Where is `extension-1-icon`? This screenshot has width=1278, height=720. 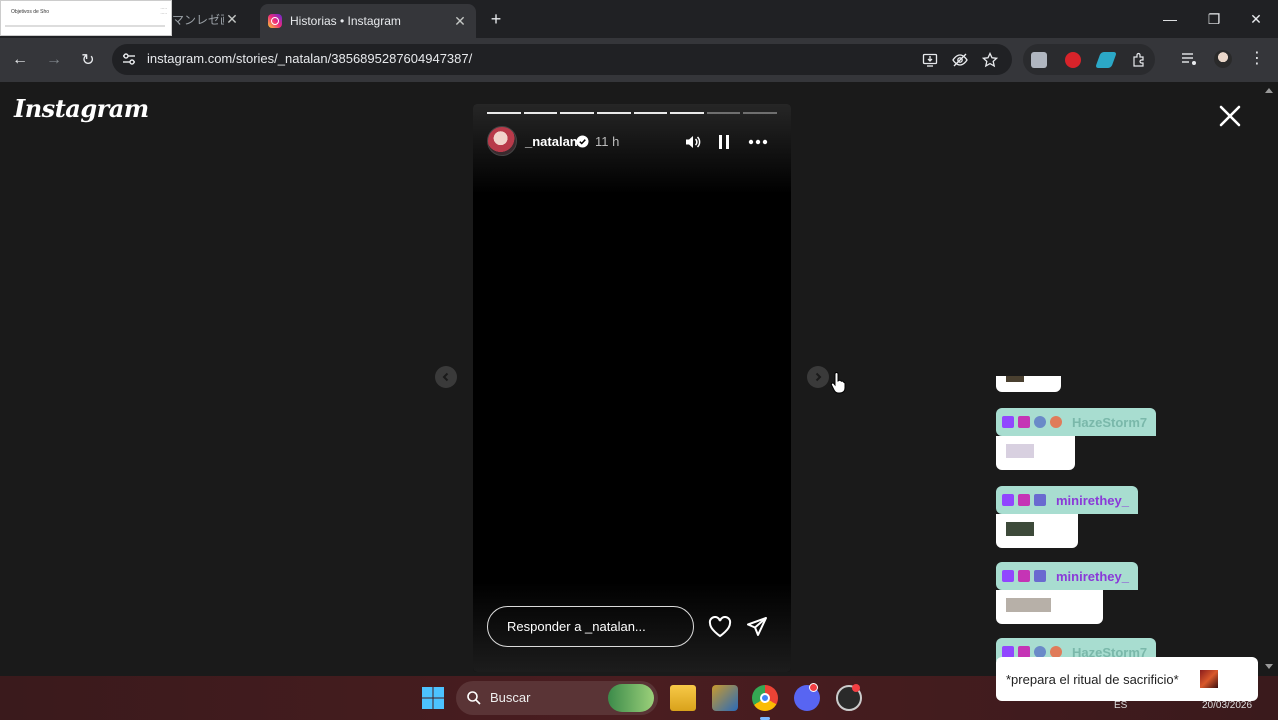
extension-1-icon is located at coordinates (1039, 60).